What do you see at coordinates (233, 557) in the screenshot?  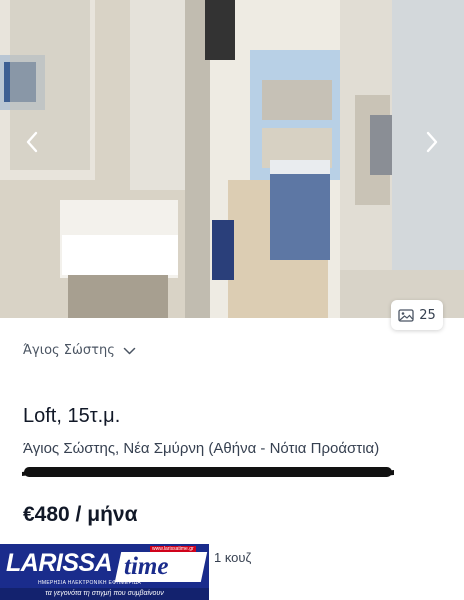 I see `kitchen-count-label: 1 κουζ` at bounding box center [233, 557].